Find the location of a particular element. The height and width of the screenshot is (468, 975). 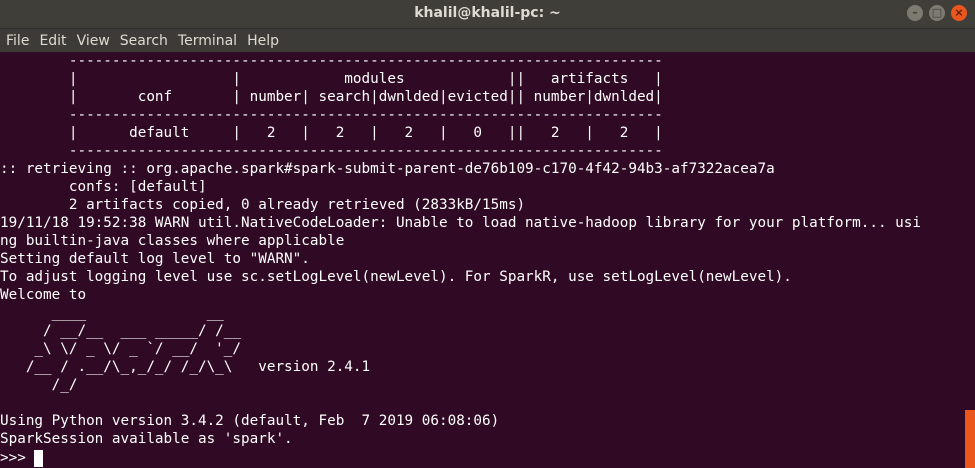

menu-terminal: Terminal is located at coordinates (207, 41).